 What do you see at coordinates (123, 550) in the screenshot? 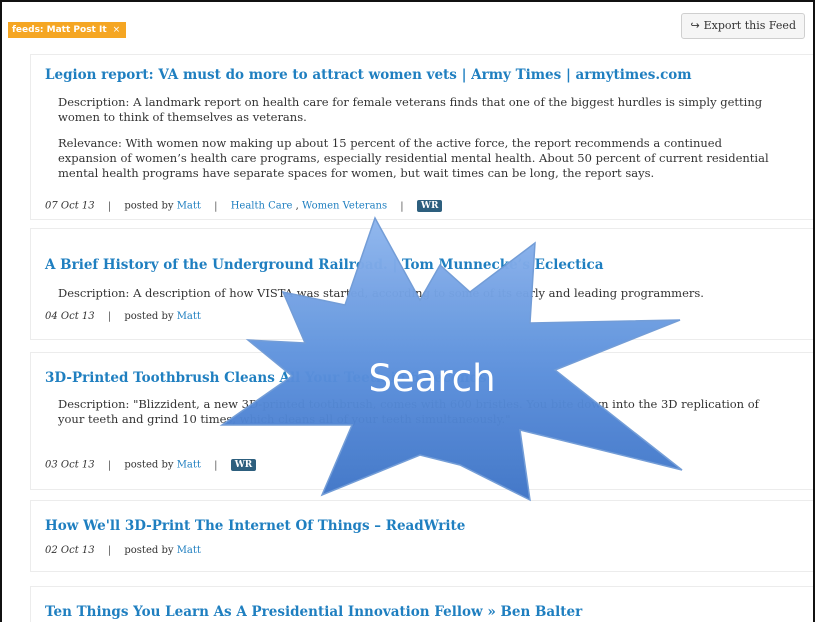
I see `item-meta: 02 Oct 13 | posted by Matt` at bounding box center [123, 550].